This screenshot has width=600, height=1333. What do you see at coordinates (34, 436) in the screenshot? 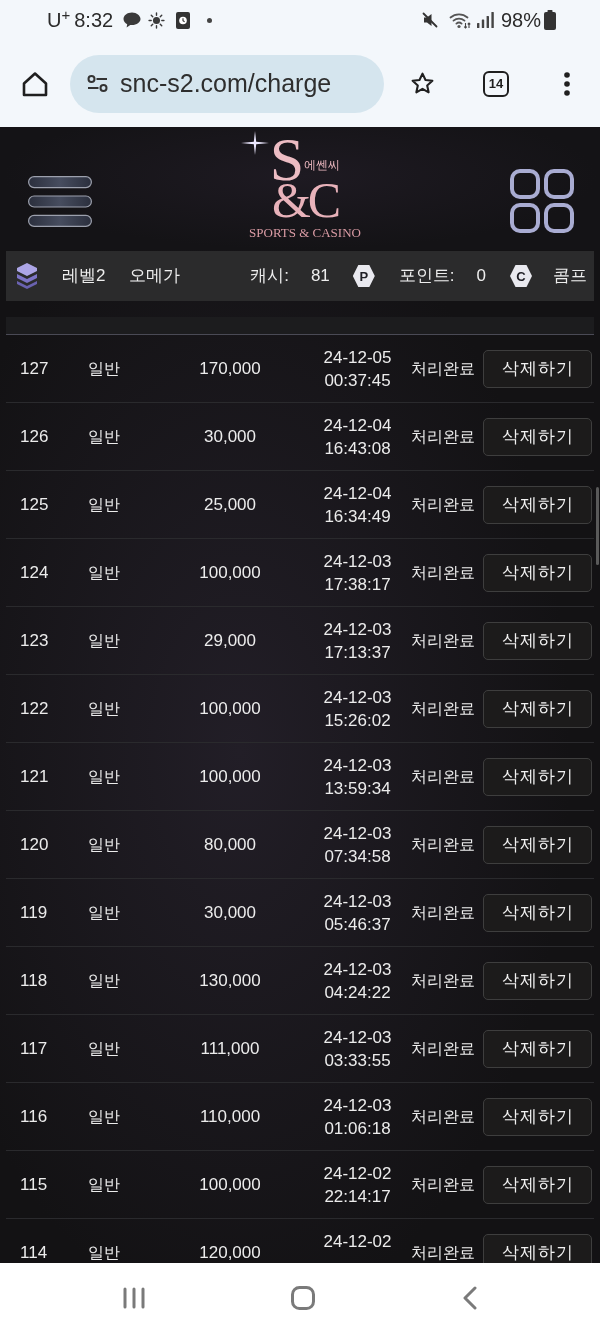
I see `row-number: 126` at bounding box center [34, 436].